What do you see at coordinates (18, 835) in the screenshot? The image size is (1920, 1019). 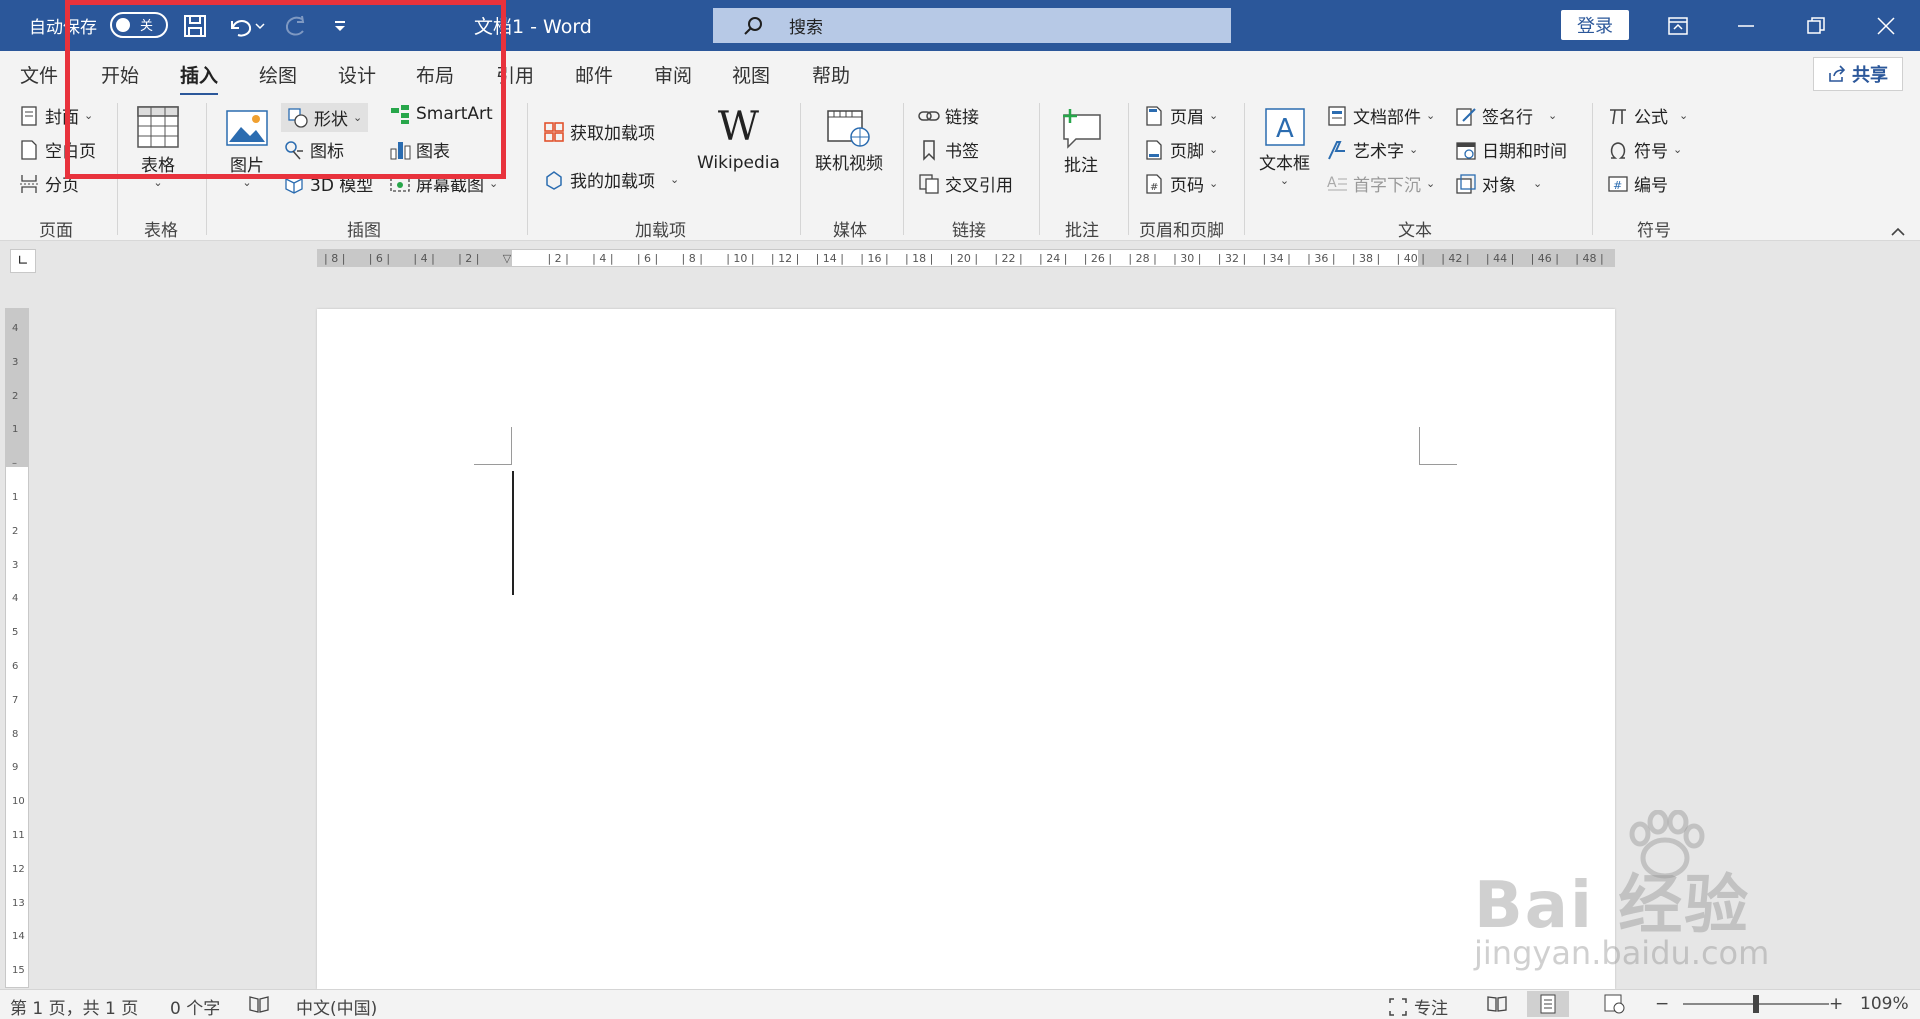 I see `vruler-tick-label: 11` at bounding box center [18, 835].